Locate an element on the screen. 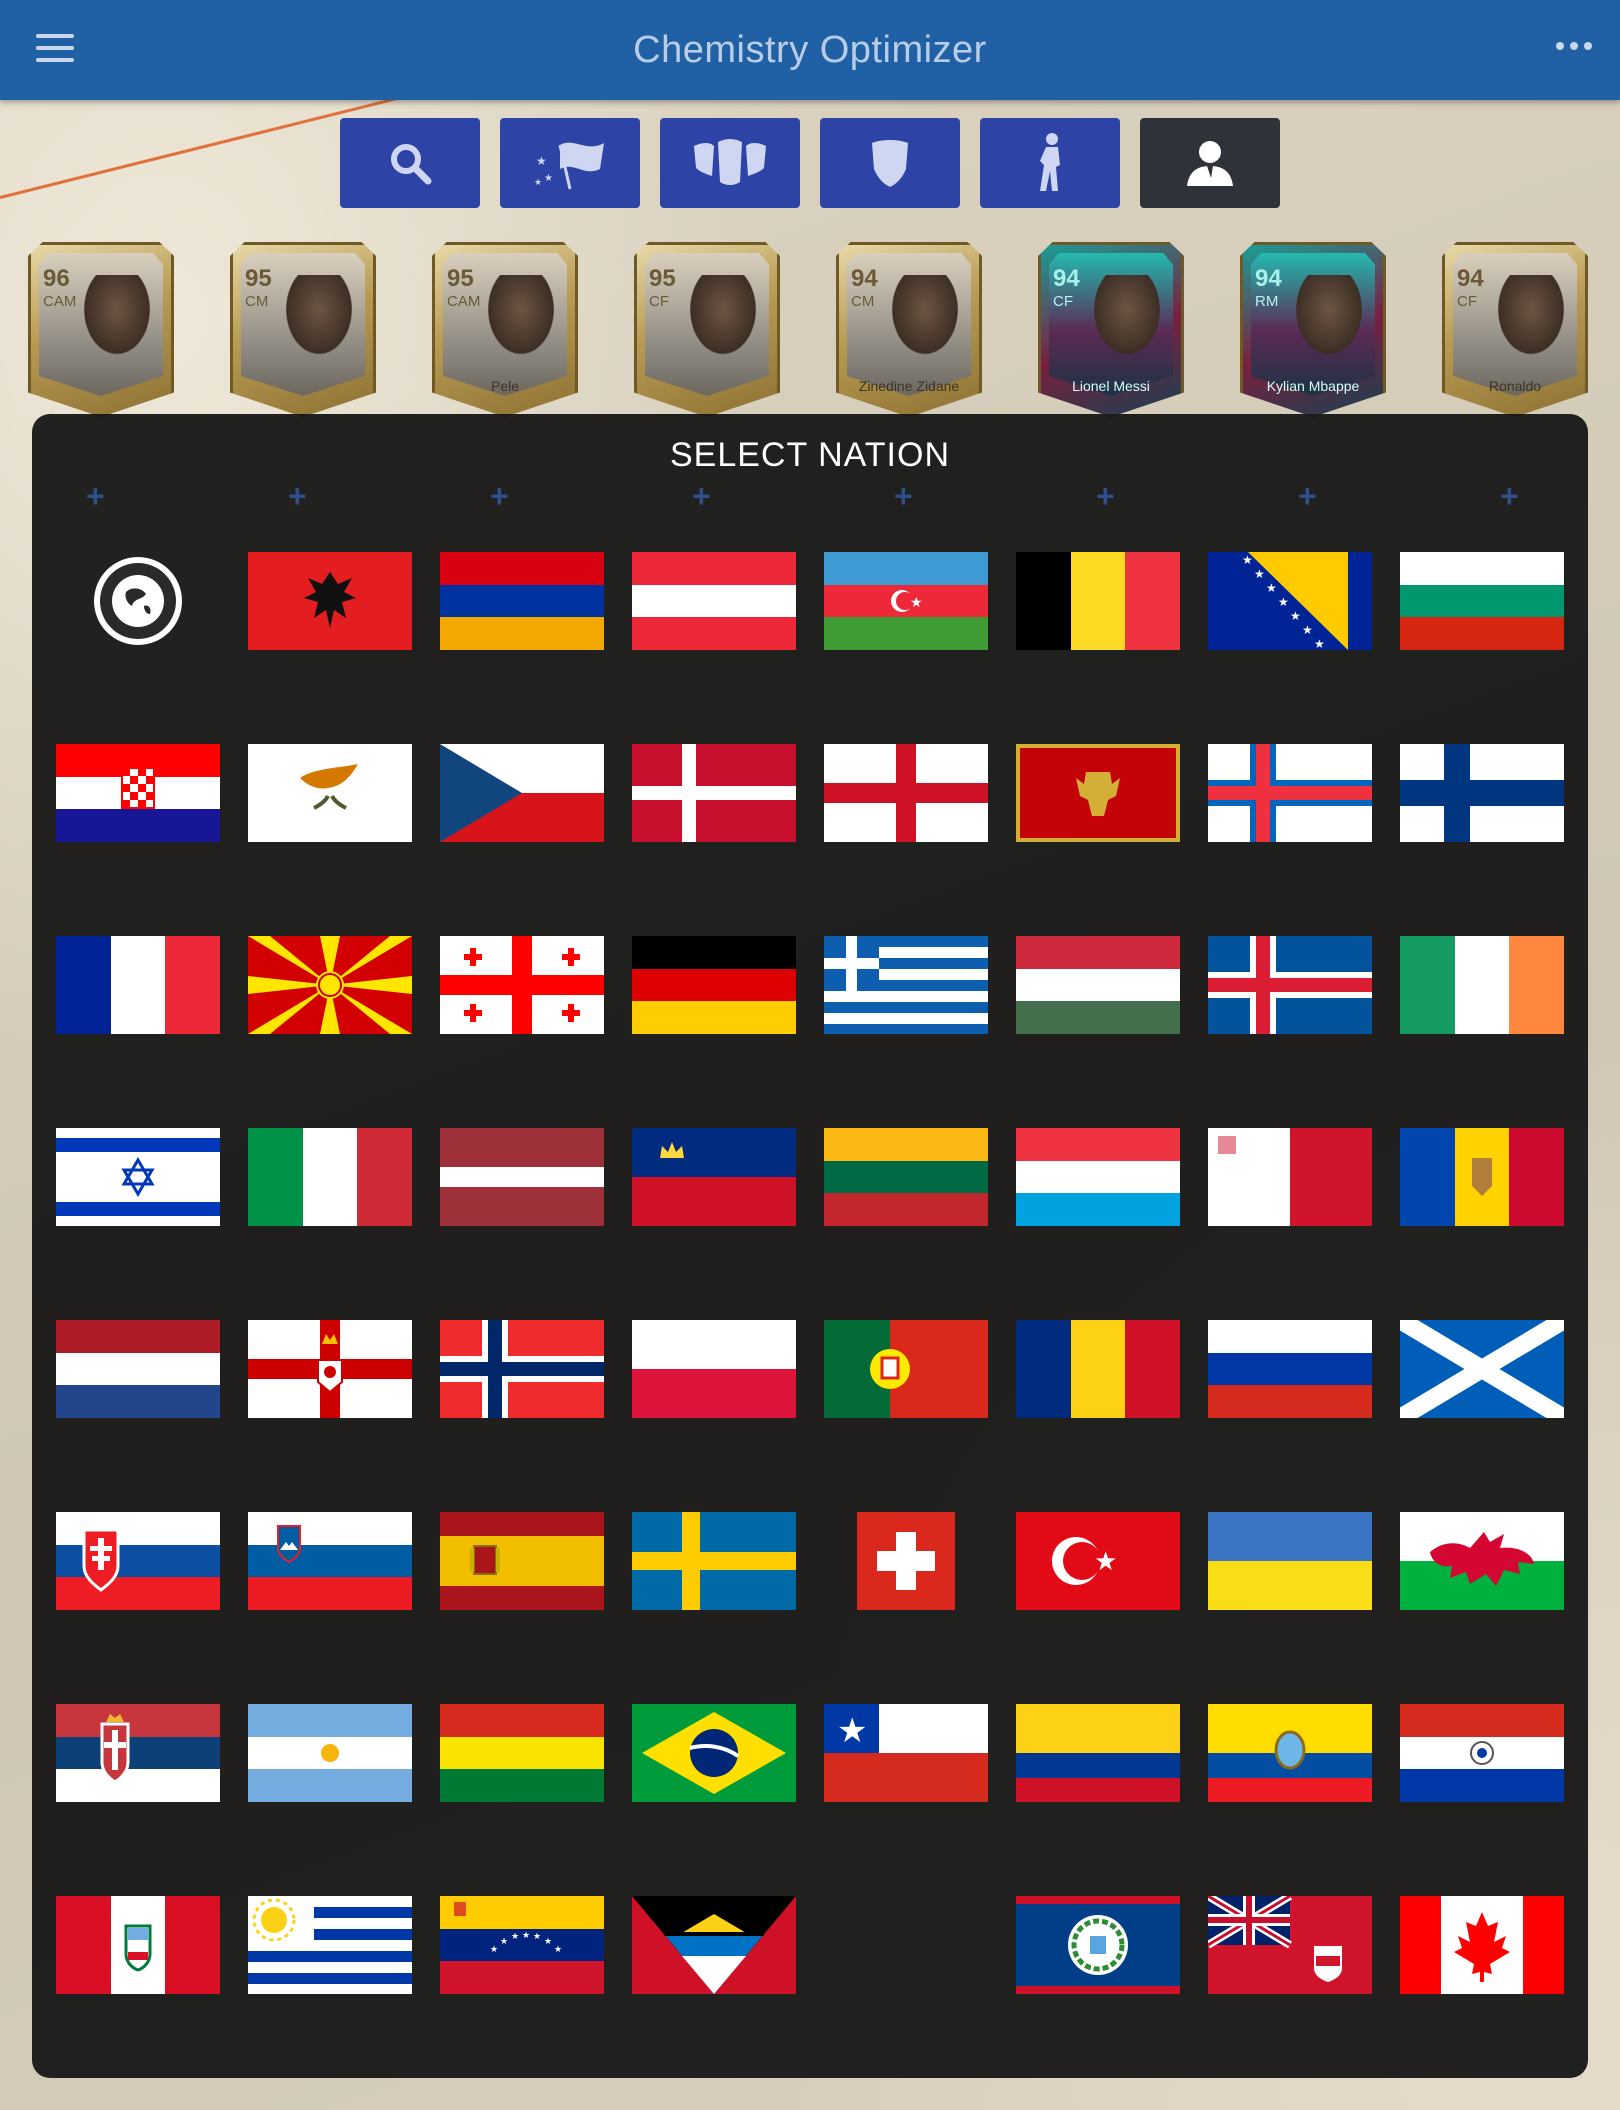  position-filter-button is located at coordinates (1050, 163).